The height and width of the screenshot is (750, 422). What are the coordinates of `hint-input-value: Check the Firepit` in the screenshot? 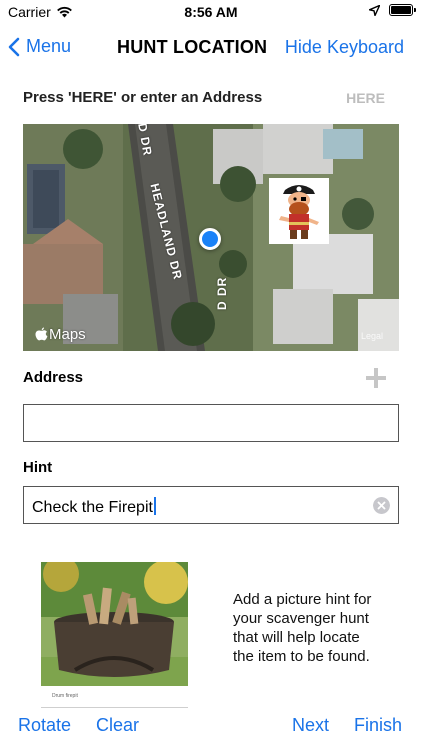 It's located at (94, 507).